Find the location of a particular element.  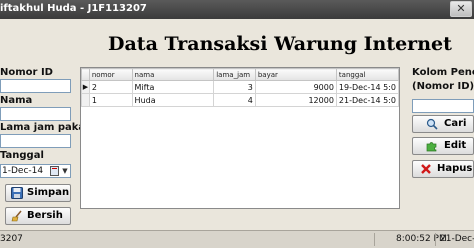

calendar-icon is located at coordinates (54, 171).